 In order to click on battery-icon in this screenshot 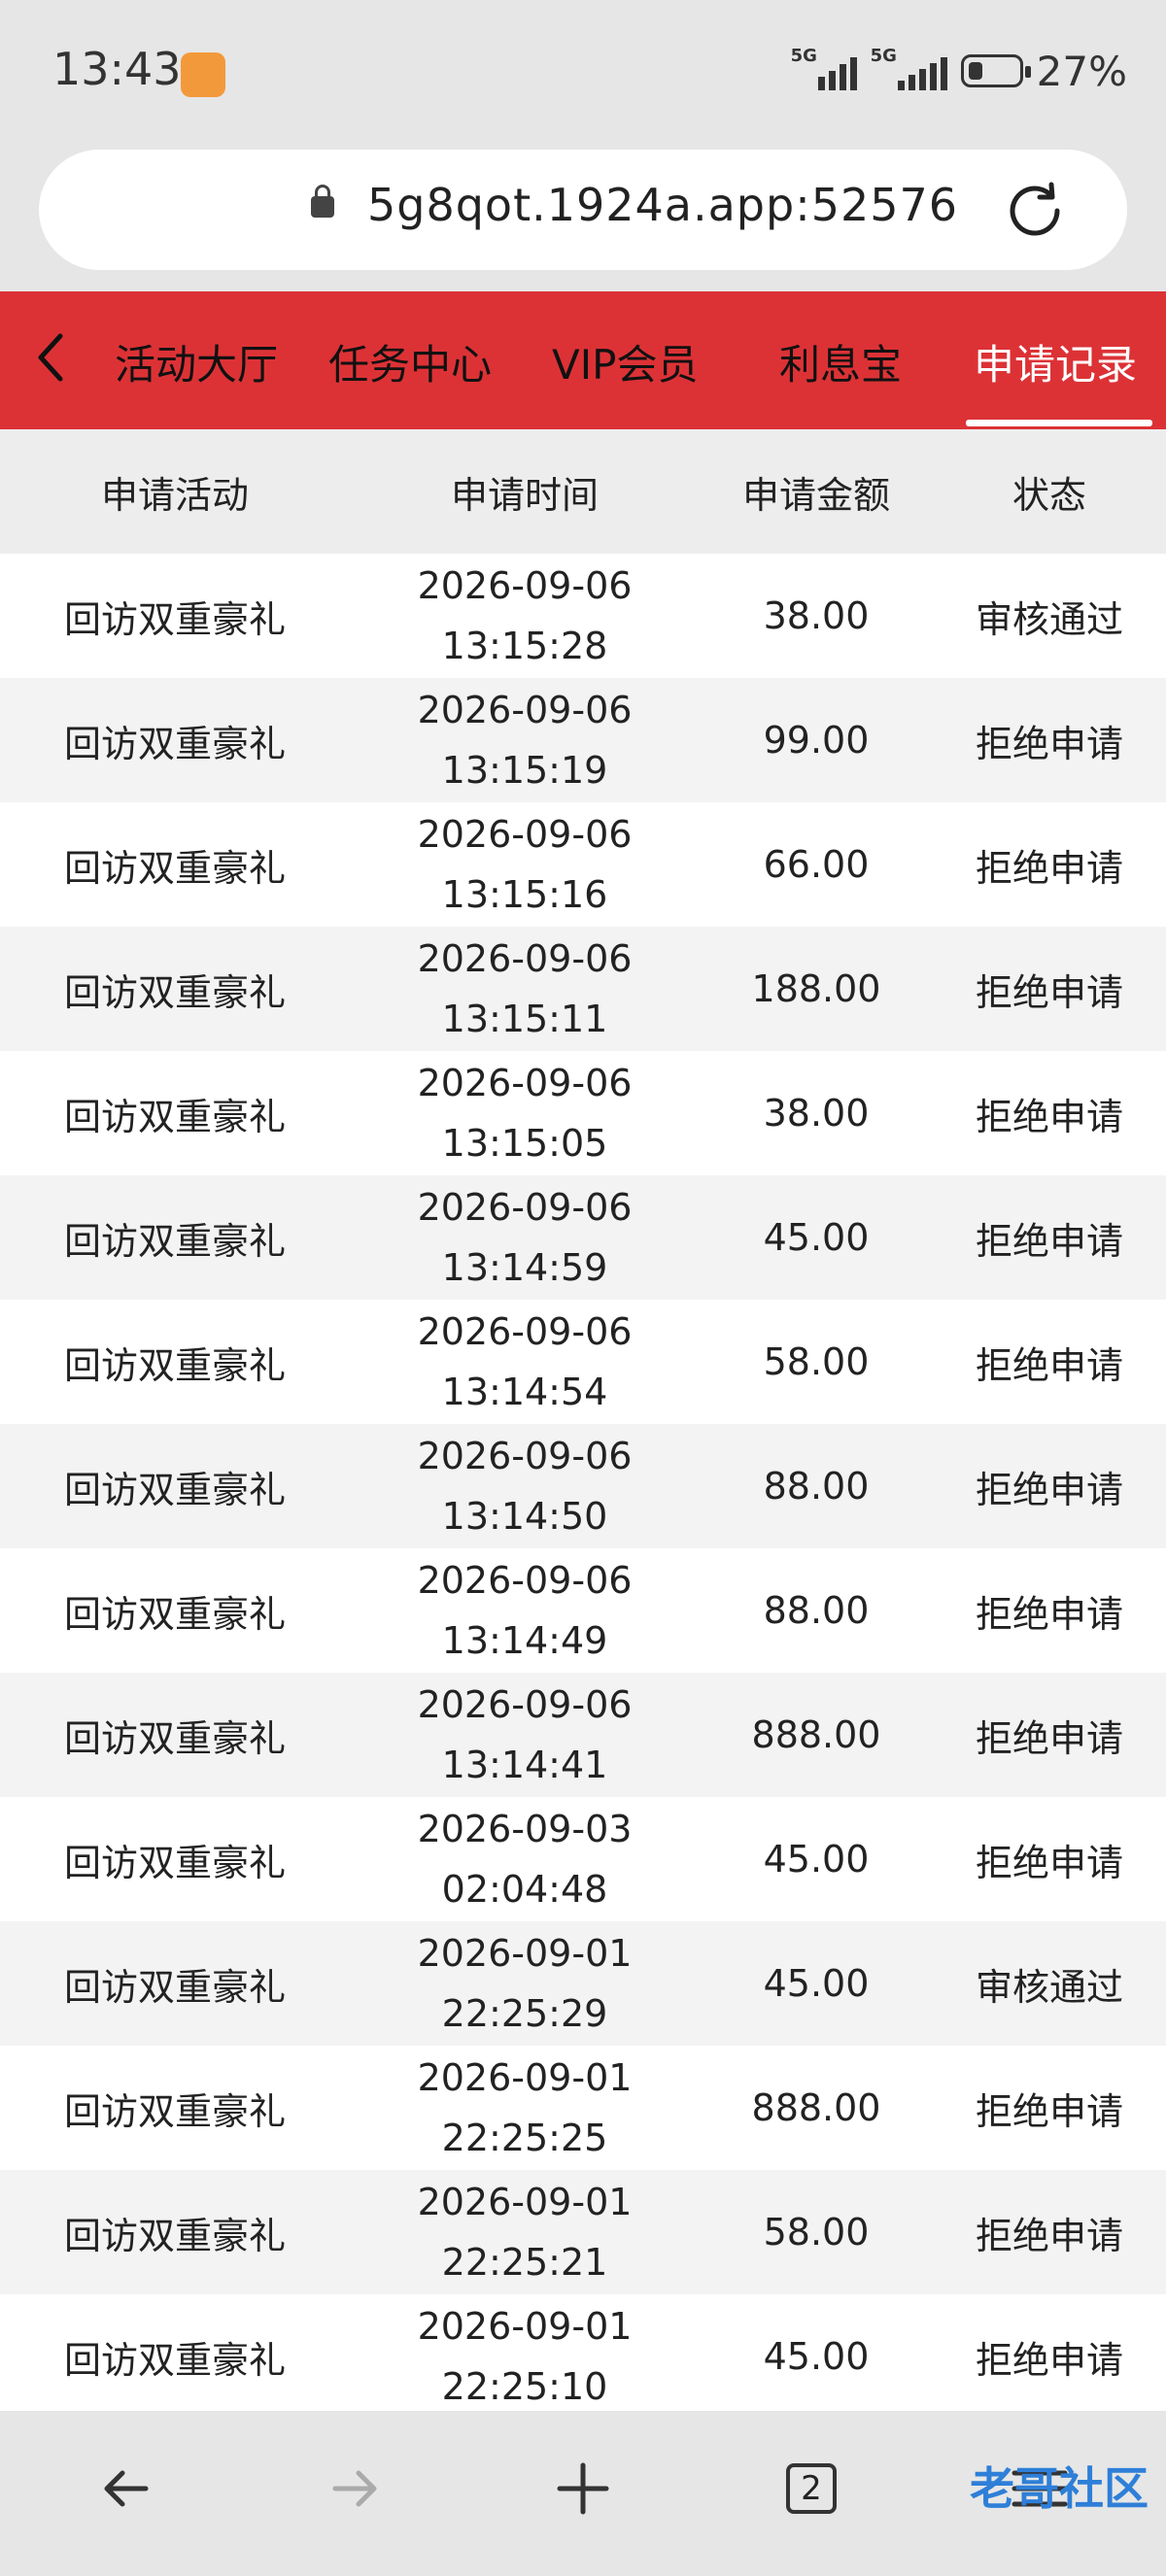, I will do `click(995, 70)`.